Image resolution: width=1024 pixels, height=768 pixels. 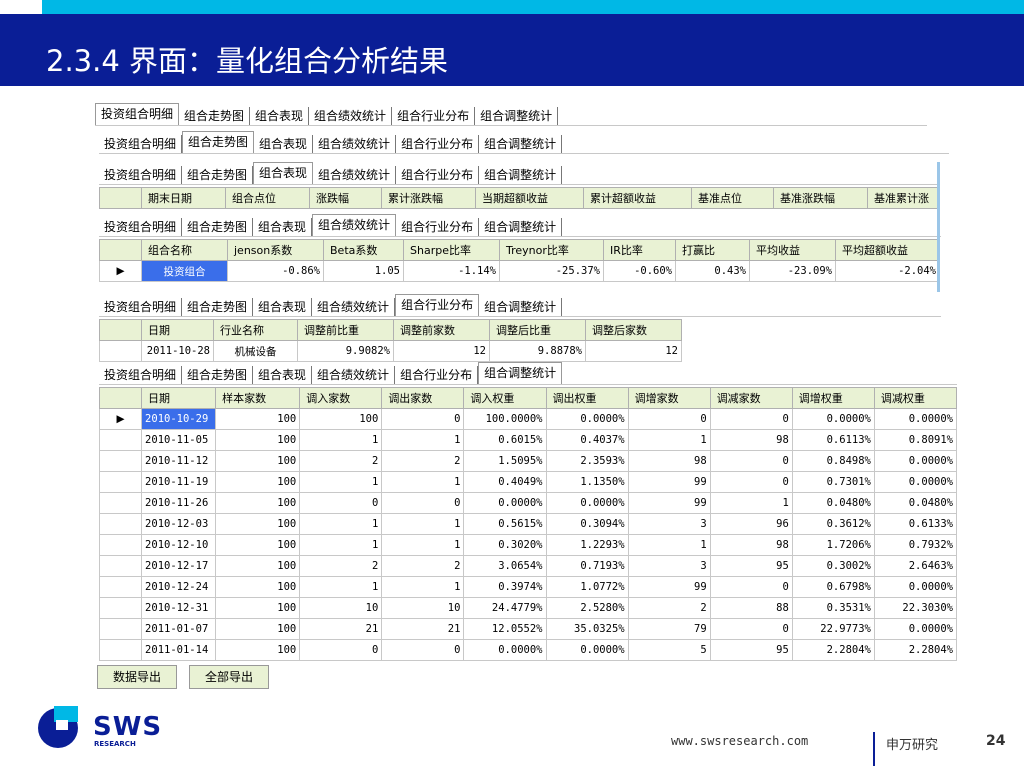 I want to click on table-cell: 0.4049%, so click(x=505, y=482).